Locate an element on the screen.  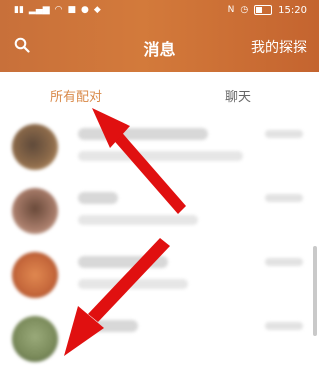
arrow-up-to-tab-shaft is located at coordinates (148, 171).